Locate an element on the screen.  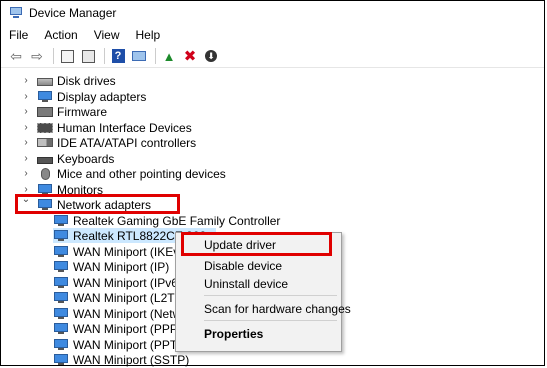
tree-item-mice: › Mice and other pointing devices is located at coordinates (151, 173).